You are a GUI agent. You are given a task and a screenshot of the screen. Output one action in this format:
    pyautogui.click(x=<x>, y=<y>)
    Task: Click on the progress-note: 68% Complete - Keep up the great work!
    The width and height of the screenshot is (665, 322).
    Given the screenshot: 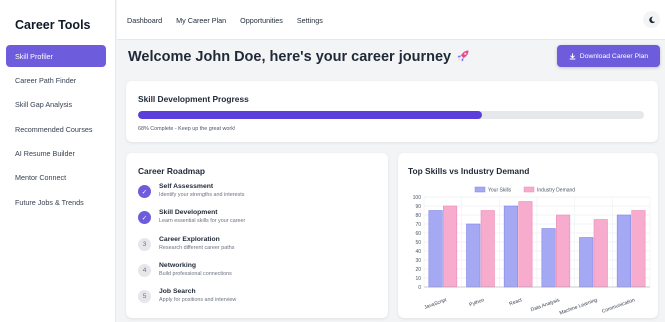 What is the action you would take?
    pyautogui.click(x=187, y=129)
    